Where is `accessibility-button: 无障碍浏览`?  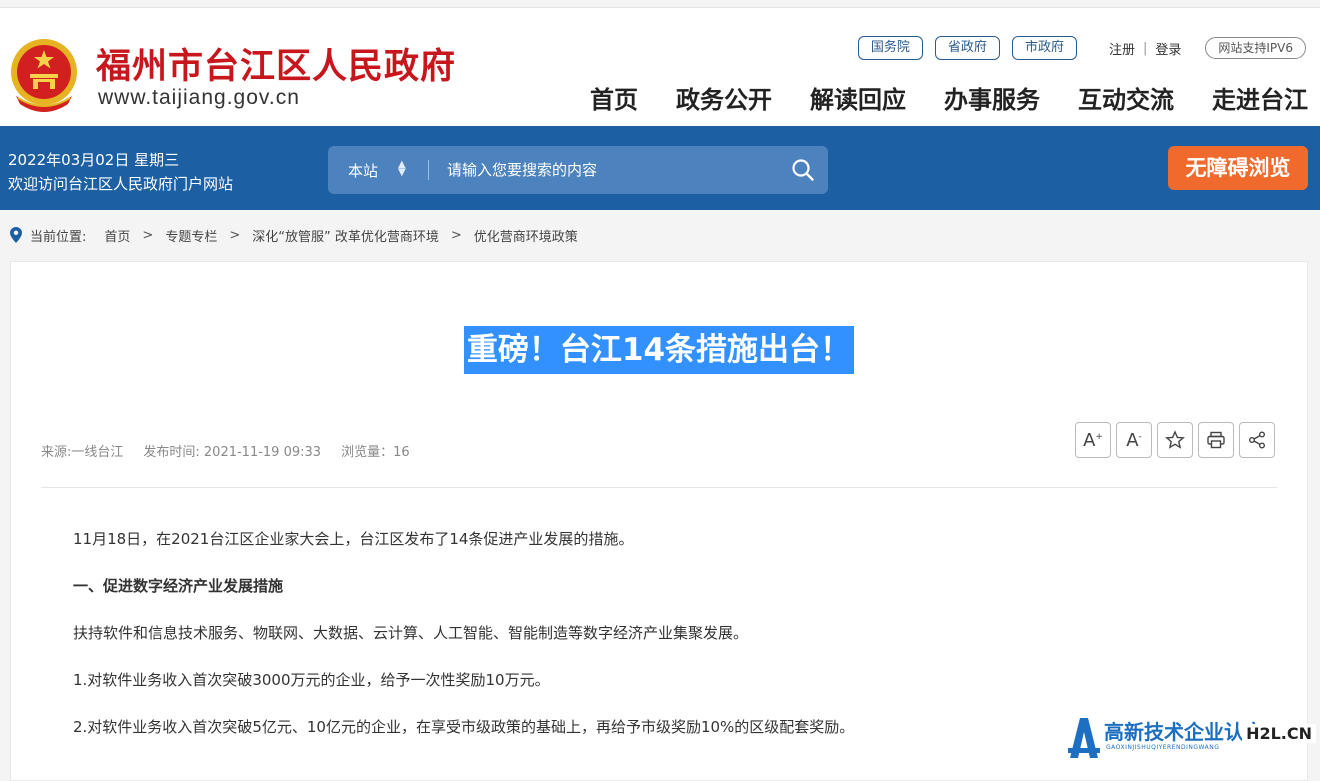
accessibility-button: 无障碍浏览 is located at coordinates (1238, 168).